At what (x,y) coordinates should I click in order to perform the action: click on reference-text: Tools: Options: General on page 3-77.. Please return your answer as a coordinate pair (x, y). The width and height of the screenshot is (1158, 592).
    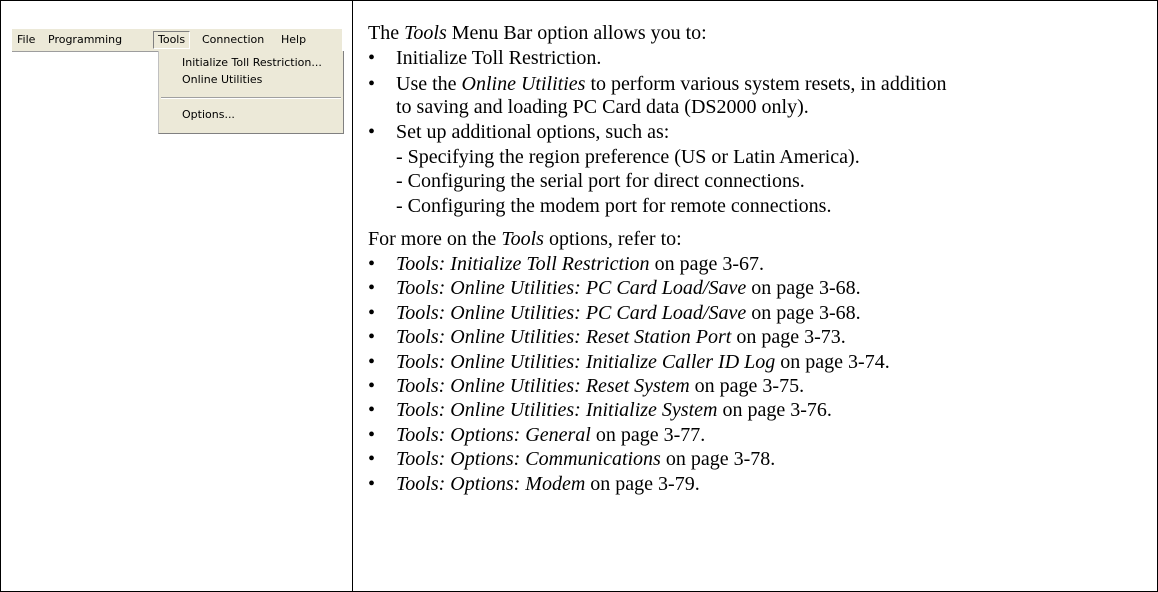
    Looking at the image, I should click on (550, 435).